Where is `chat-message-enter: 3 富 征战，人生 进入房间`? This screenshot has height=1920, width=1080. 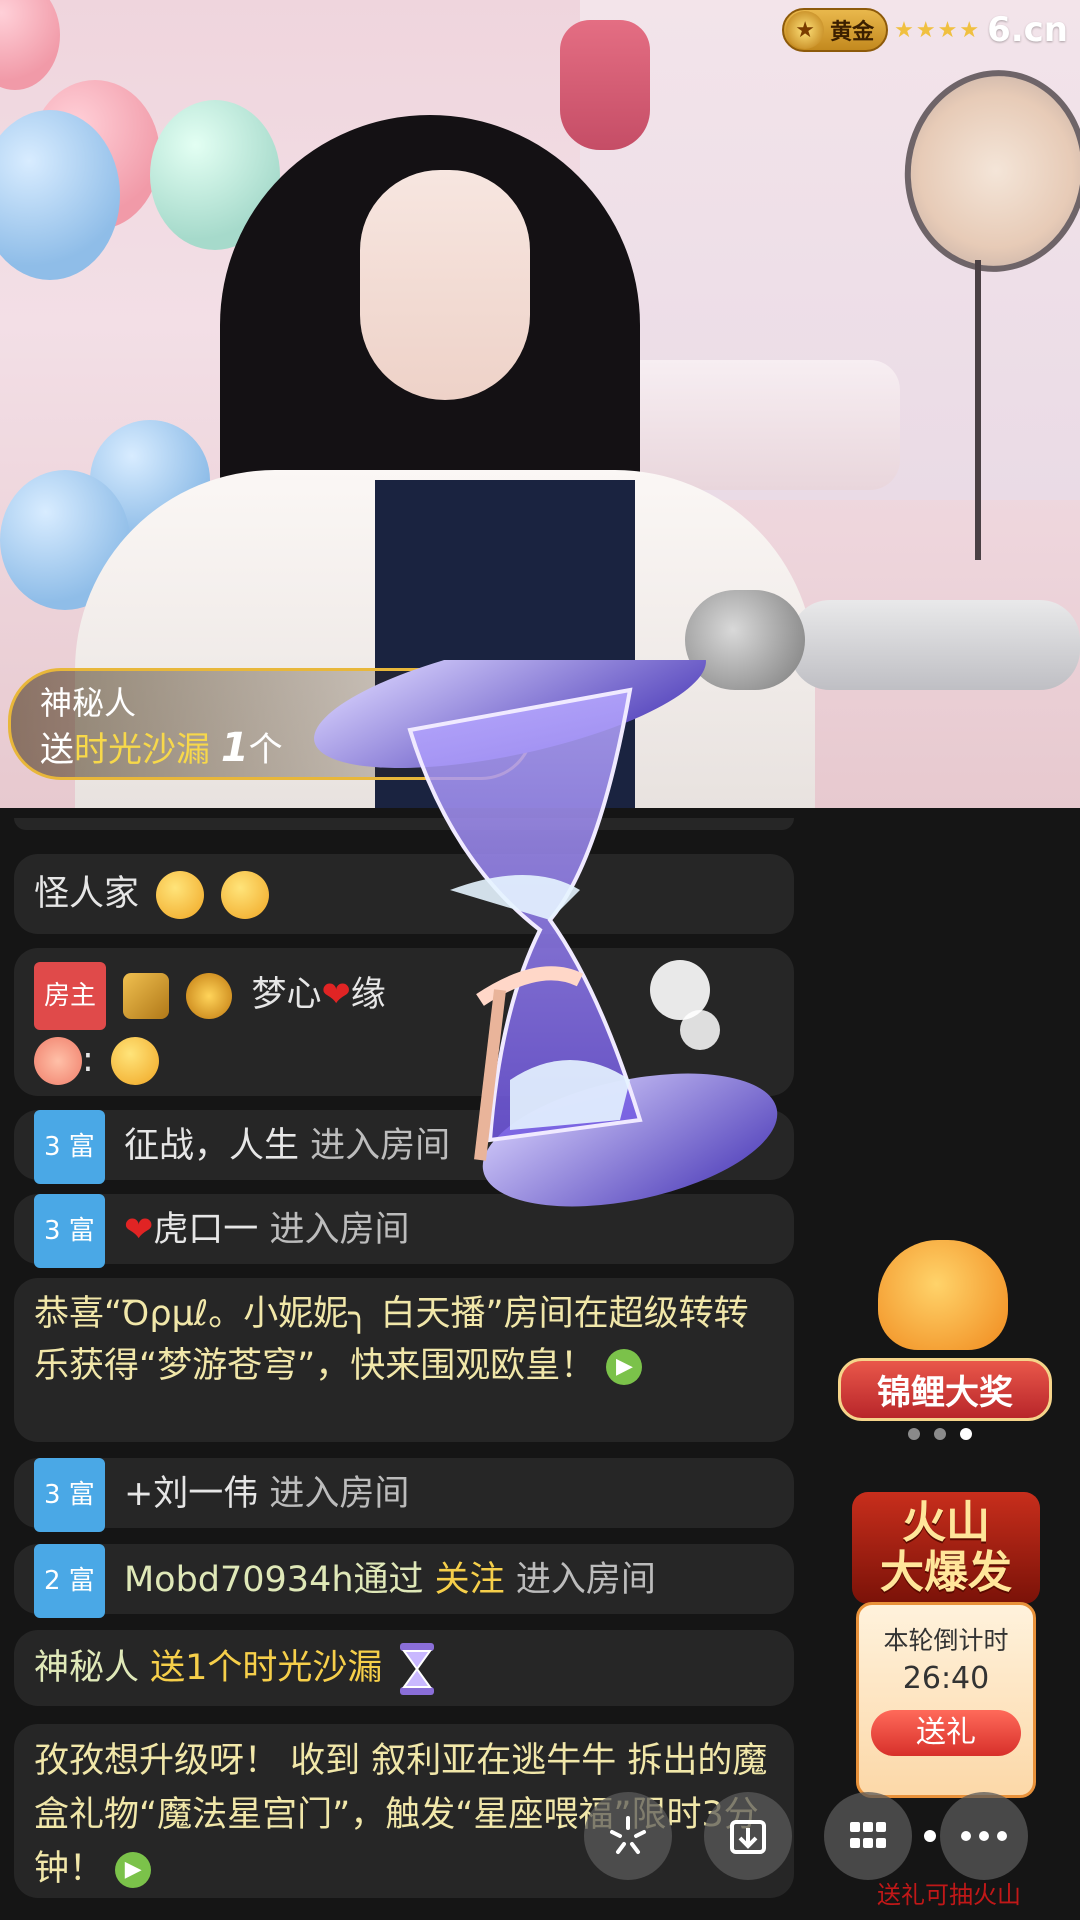
chat-message-enter: 3 富 征战，人生 进入房间 is located at coordinates (404, 1147).